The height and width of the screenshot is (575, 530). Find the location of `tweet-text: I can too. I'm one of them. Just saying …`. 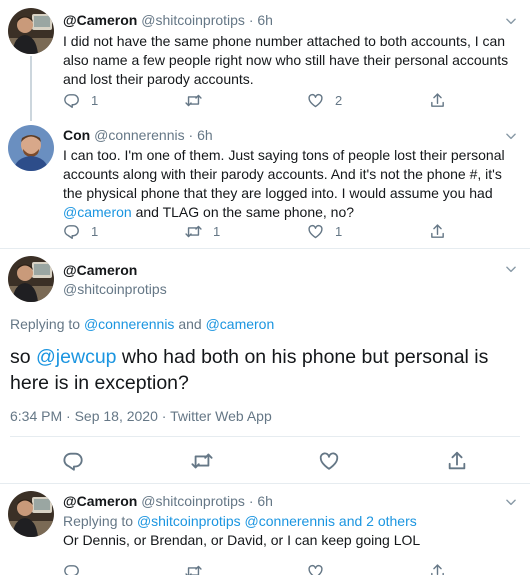

tweet-text: I can too. I'm one of them. Just saying … is located at coordinates (290, 184).